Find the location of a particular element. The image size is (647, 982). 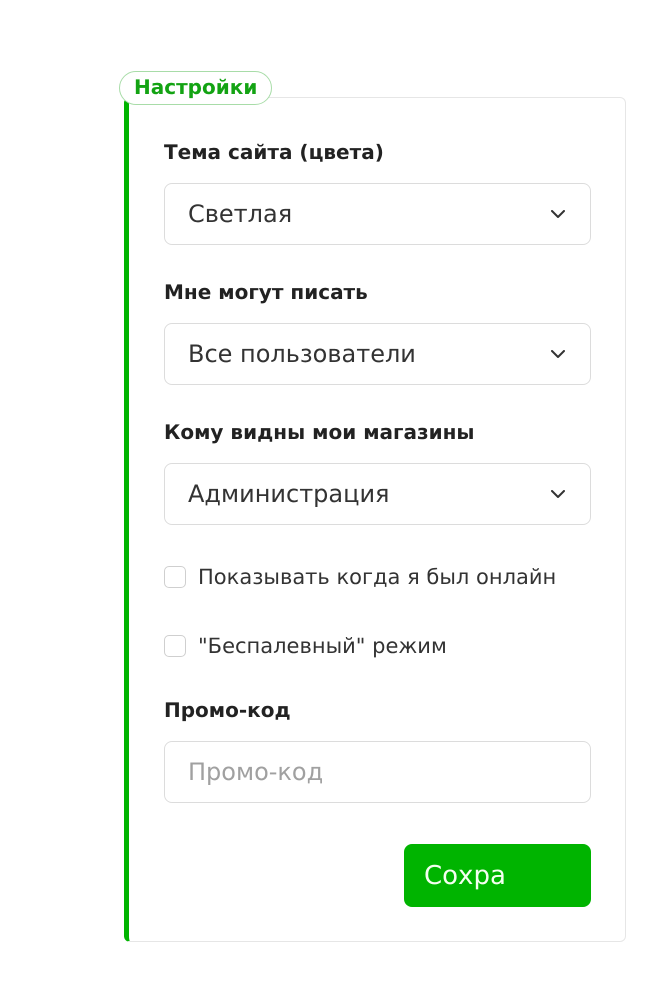

field-label: Кому видны мои магазины is located at coordinates (320, 432).